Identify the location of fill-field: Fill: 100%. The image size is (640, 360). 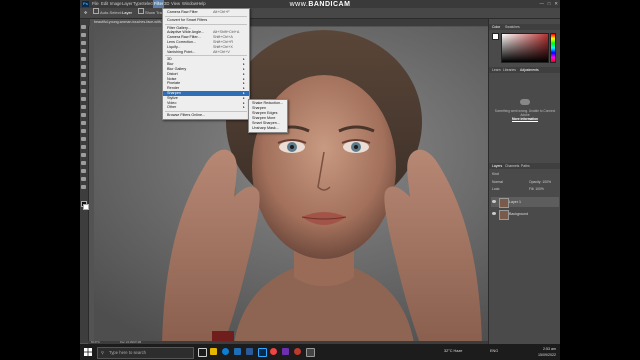
(536, 189).